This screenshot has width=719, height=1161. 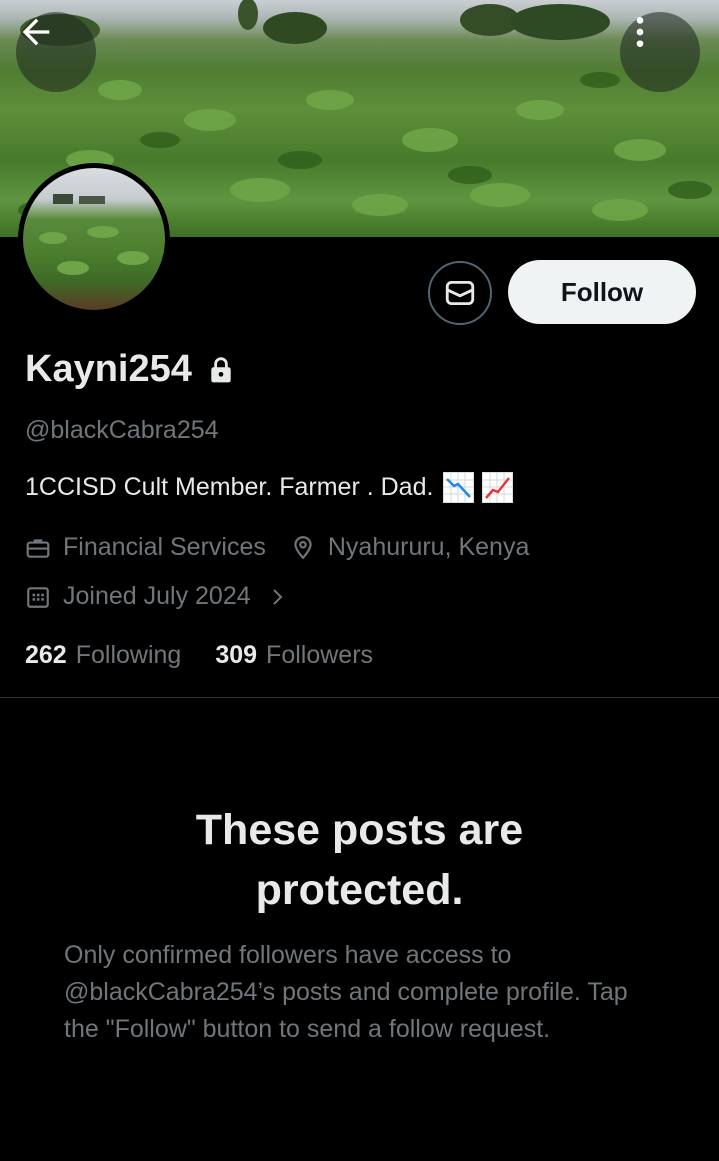 I want to click on location-pin-icon, so click(x=303, y=548).